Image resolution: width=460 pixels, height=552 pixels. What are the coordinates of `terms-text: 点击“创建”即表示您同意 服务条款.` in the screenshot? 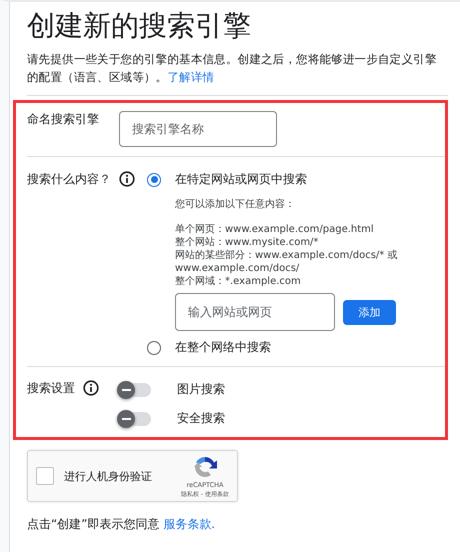 It's located at (121, 524).